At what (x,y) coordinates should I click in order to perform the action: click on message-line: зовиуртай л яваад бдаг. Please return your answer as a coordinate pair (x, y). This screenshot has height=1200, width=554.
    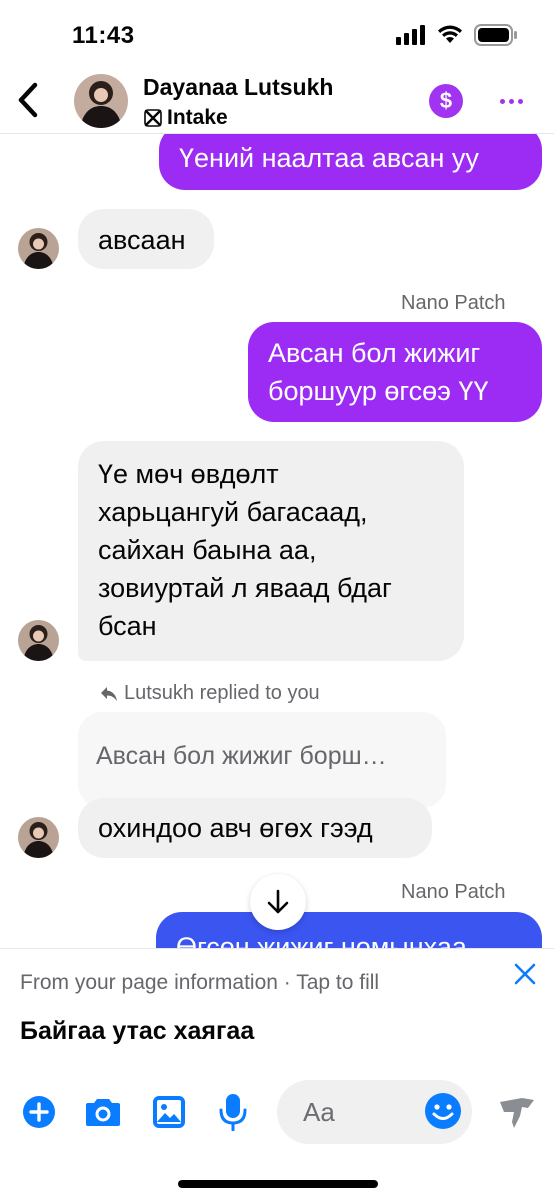
    Looking at the image, I should click on (245, 588).